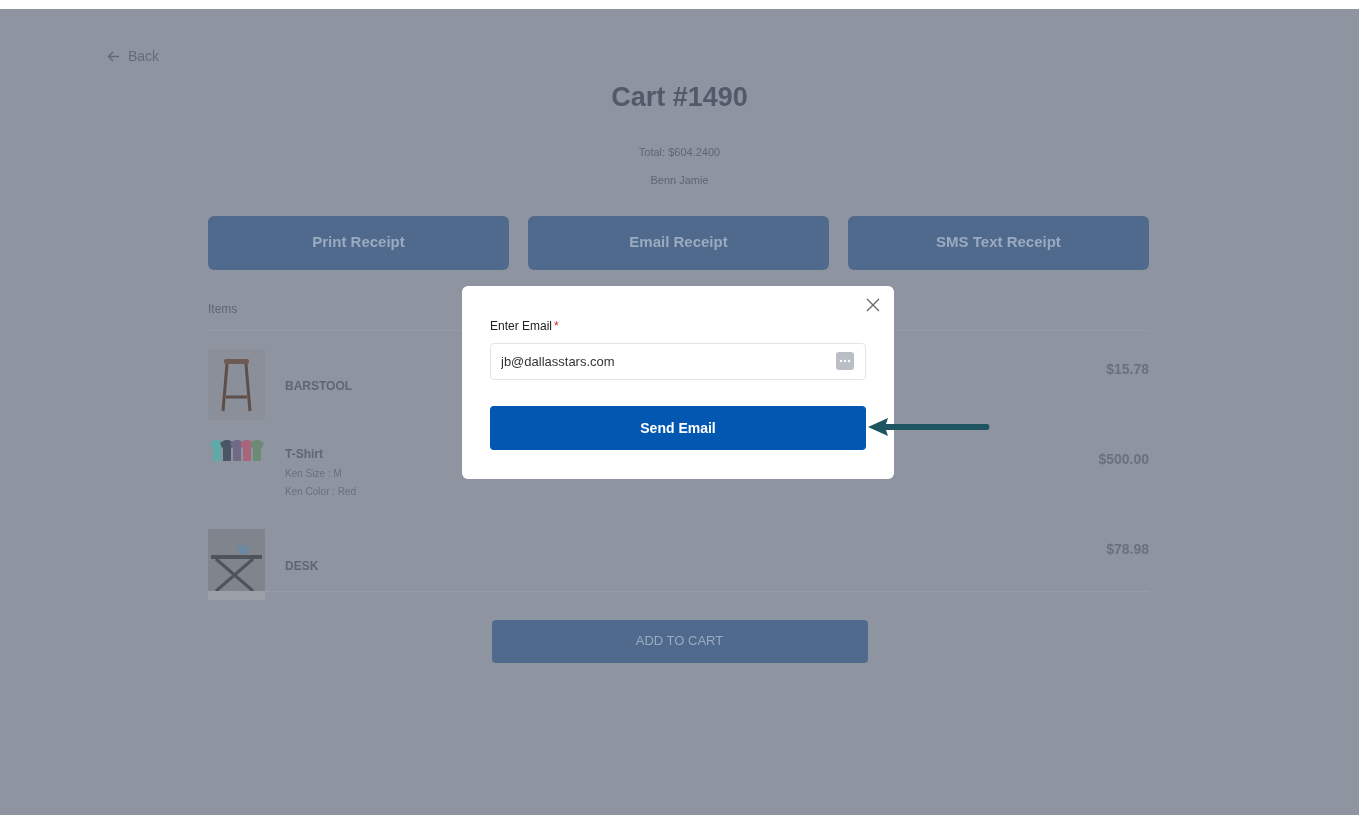 The height and width of the screenshot is (815, 1359). Describe the element at coordinates (998, 242) in the screenshot. I see `receipt-button: SMS Text Receipt` at that location.